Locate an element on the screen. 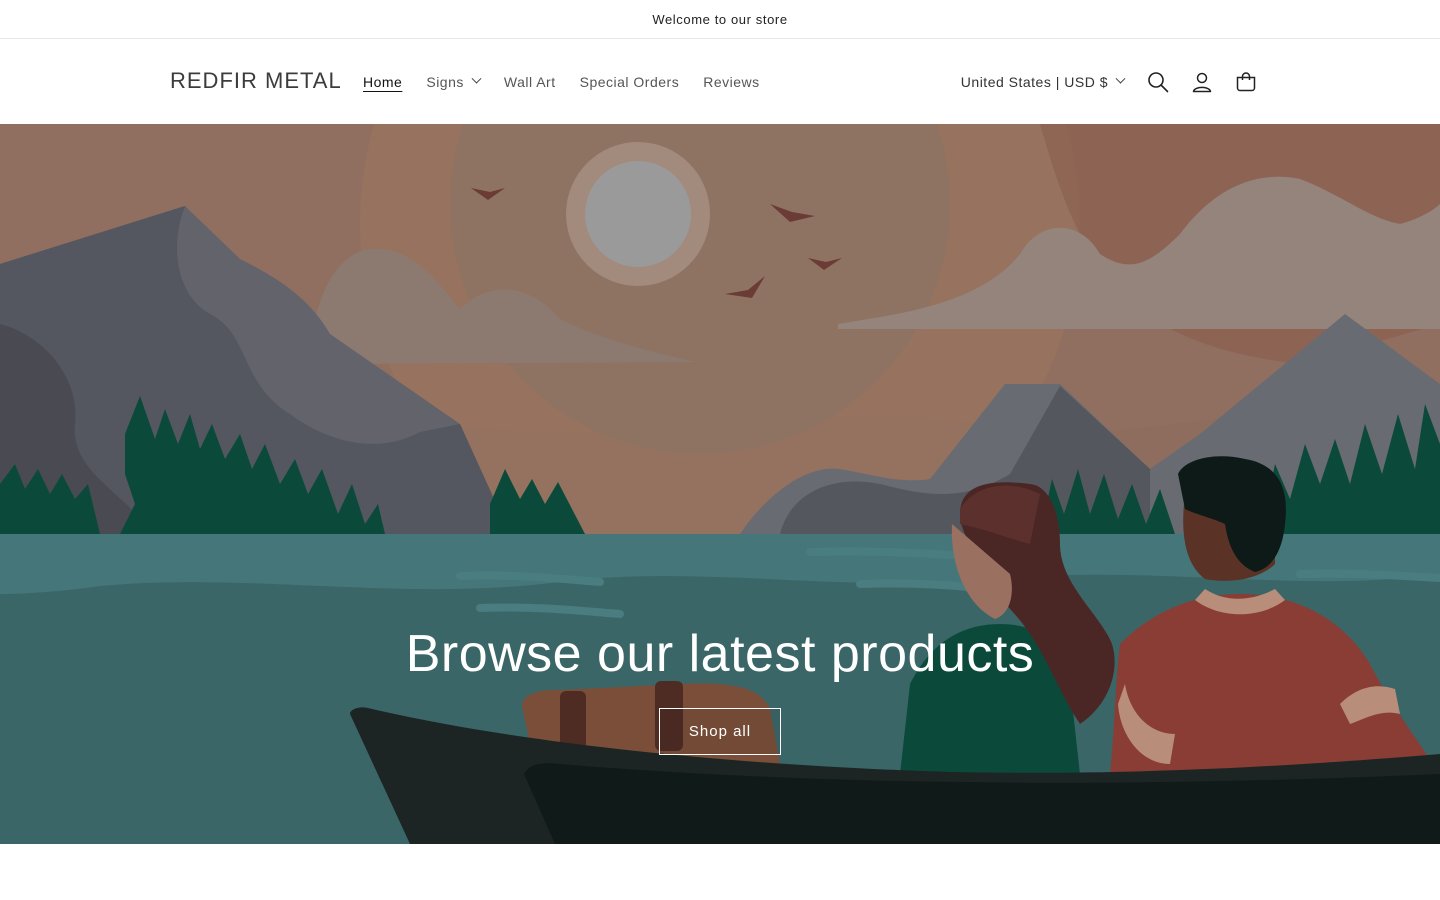  country-selector: United States | USD $ is located at coordinates (1043, 81).